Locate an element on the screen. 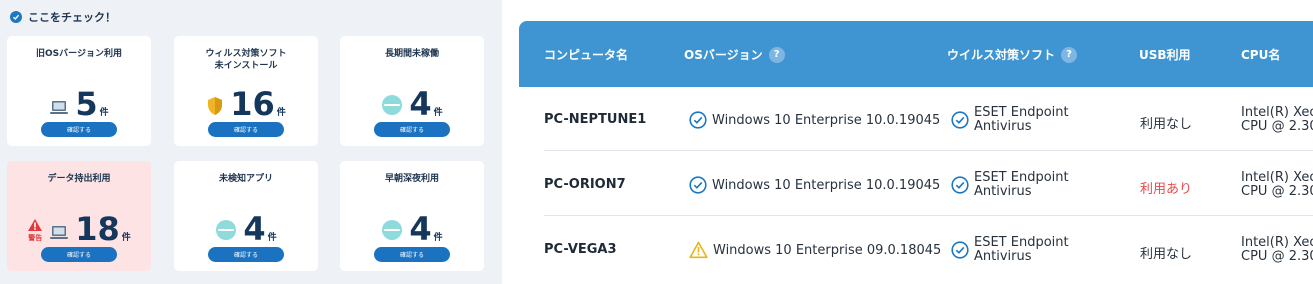 Image resolution: width=1313 pixels, height=284 pixels. header-label: OSバージョン is located at coordinates (723, 55).